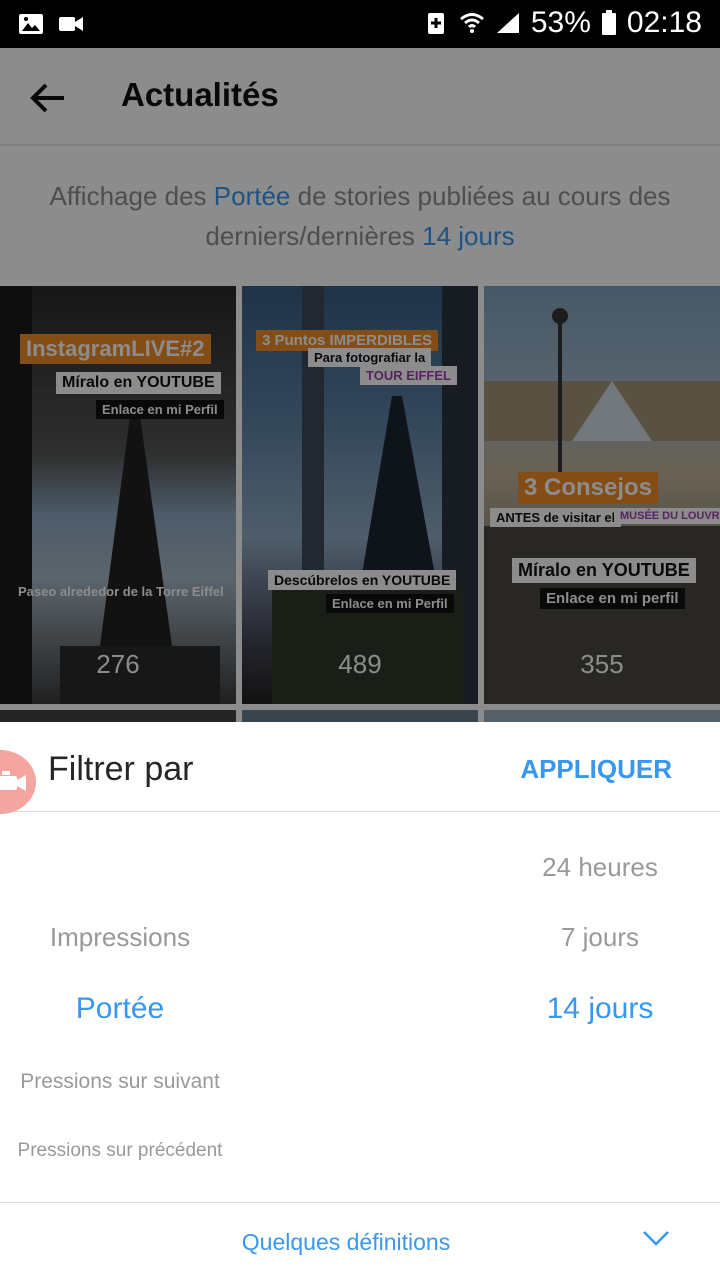  What do you see at coordinates (120, 1009) in the screenshot?
I see `metric-option-reach: Portée` at bounding box center [120, 1009].